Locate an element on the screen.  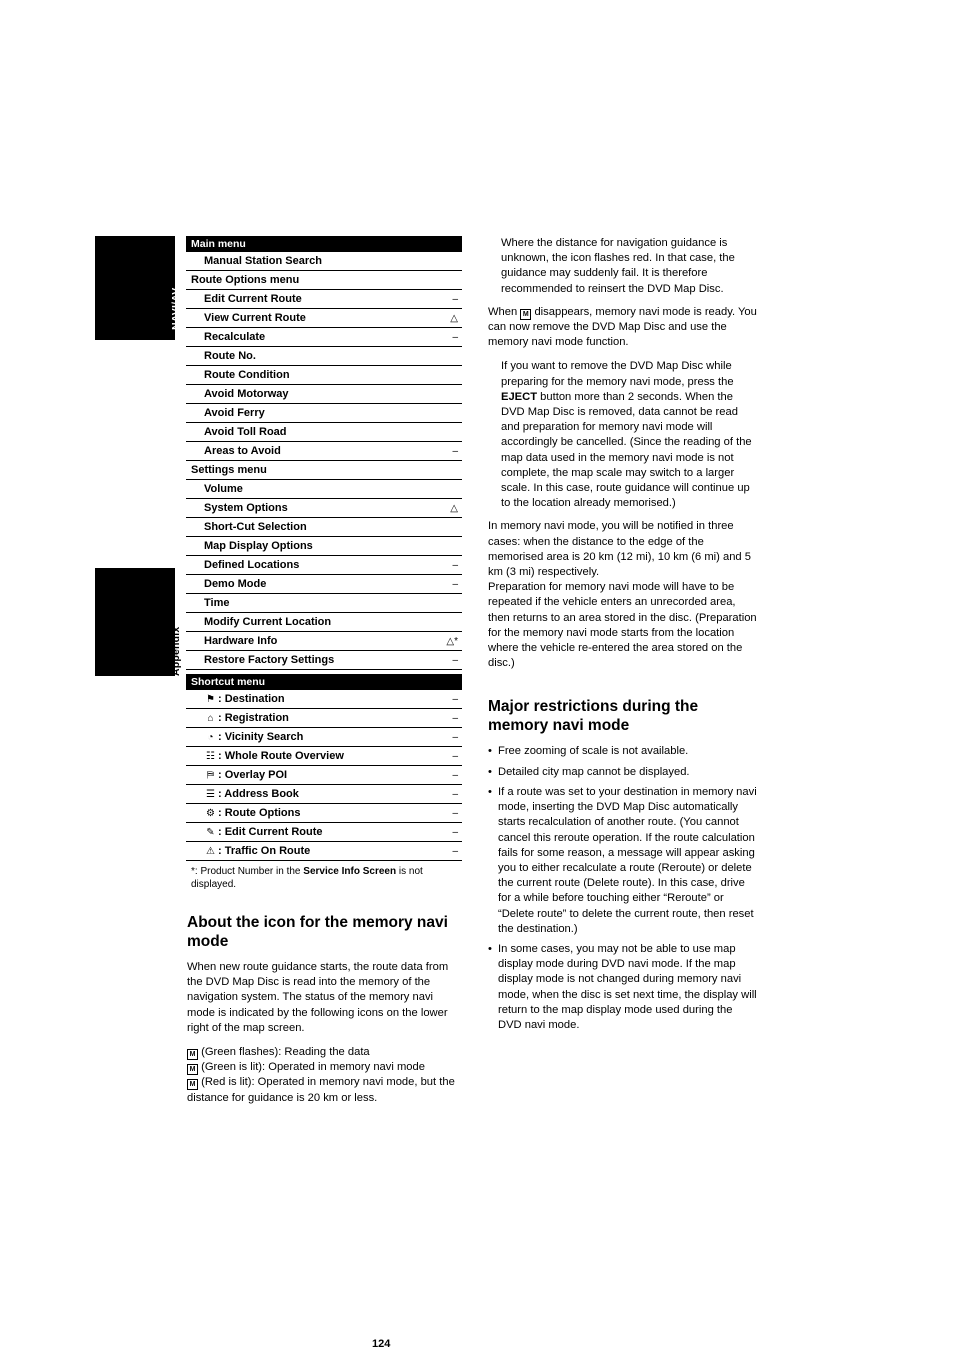
shortcut-menu-row: ⚙: Route Options – is located at coordinates (324, 813).